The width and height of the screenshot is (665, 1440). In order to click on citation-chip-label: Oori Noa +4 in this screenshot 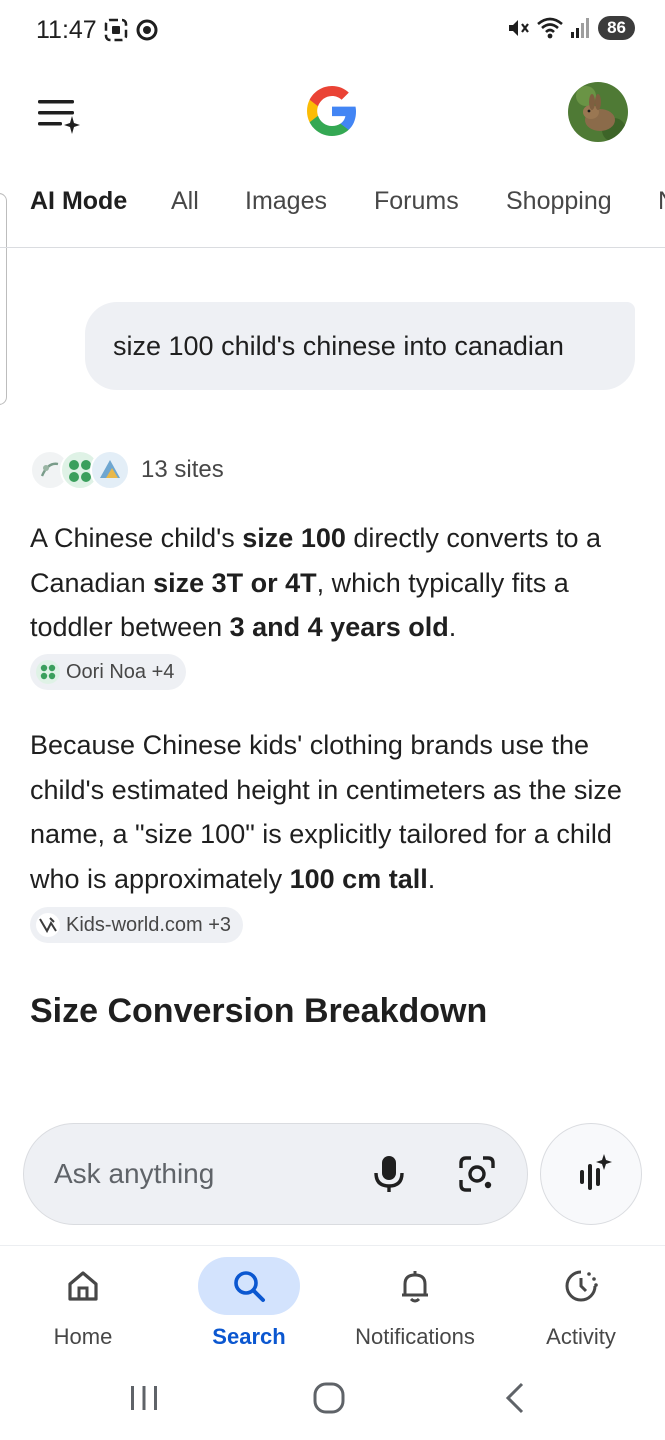, I will do `click(120, 672)`.